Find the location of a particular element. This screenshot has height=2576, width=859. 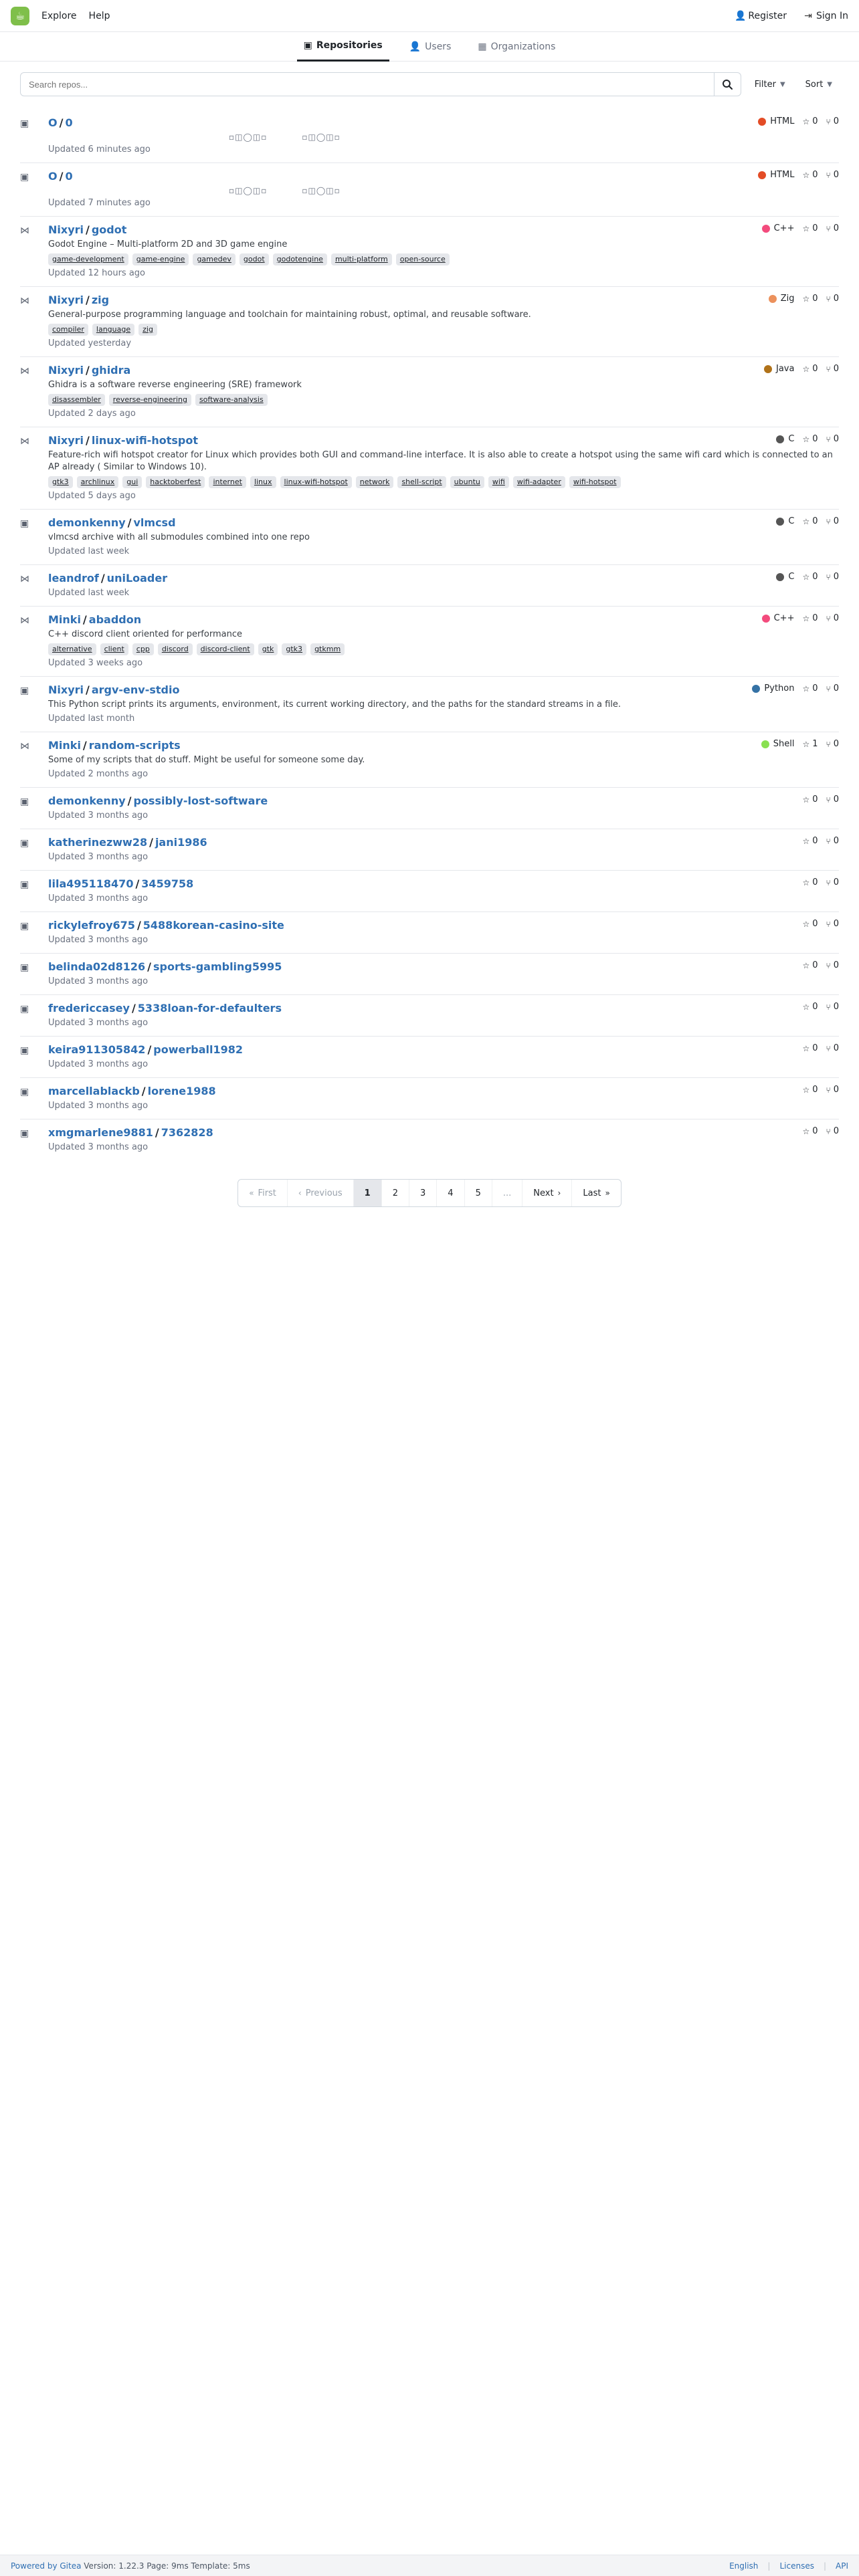

repo-owner-link: leandrof is located at coordinates (73, 578).